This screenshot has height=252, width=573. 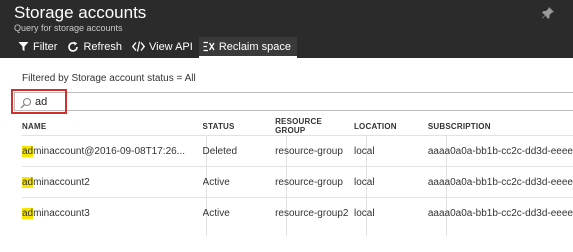 I want to click on cell-name: adminaccount3, so click(x=112, y=212).